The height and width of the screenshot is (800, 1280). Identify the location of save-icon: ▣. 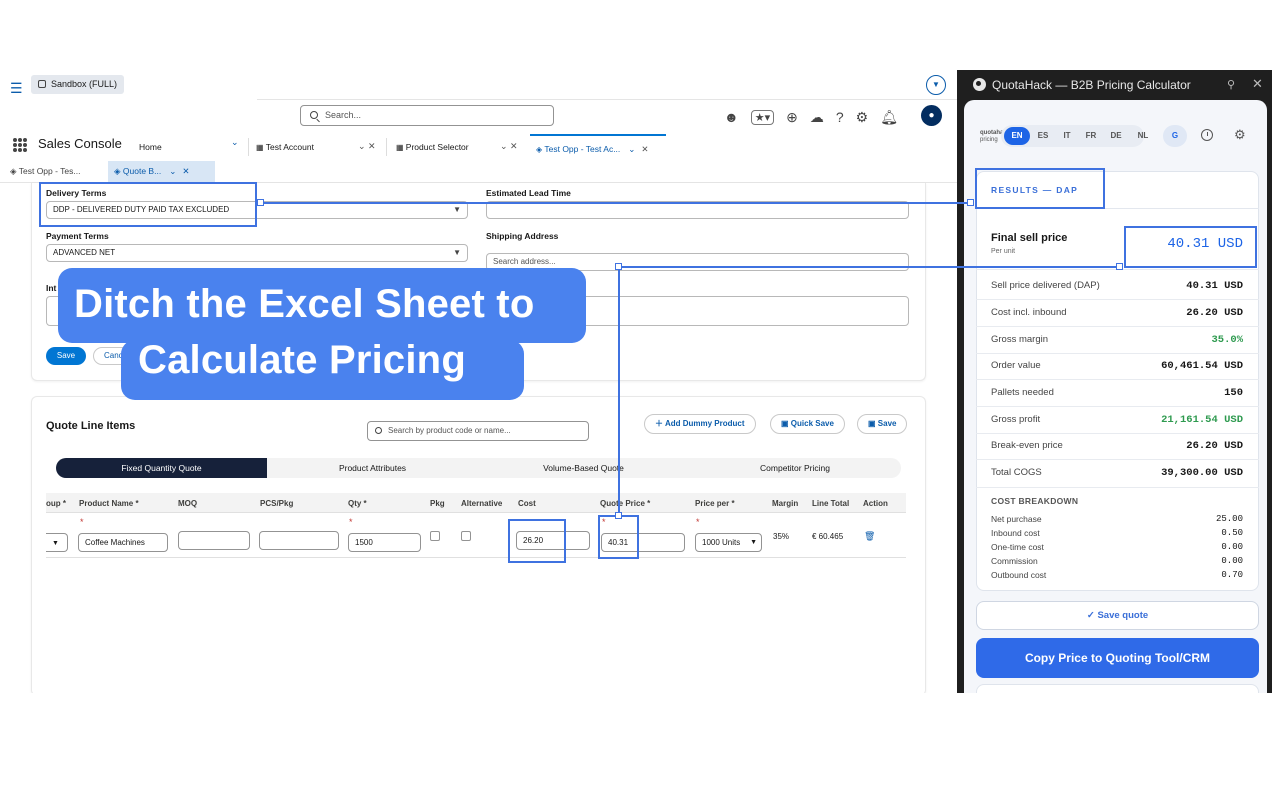
(873, 423).